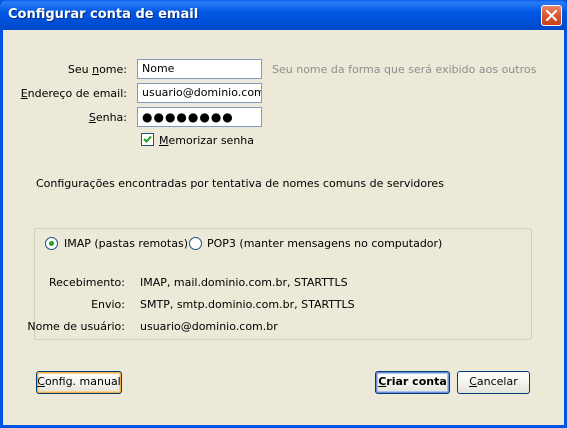  I want to click on name-input: Nome, so click(199, 69).